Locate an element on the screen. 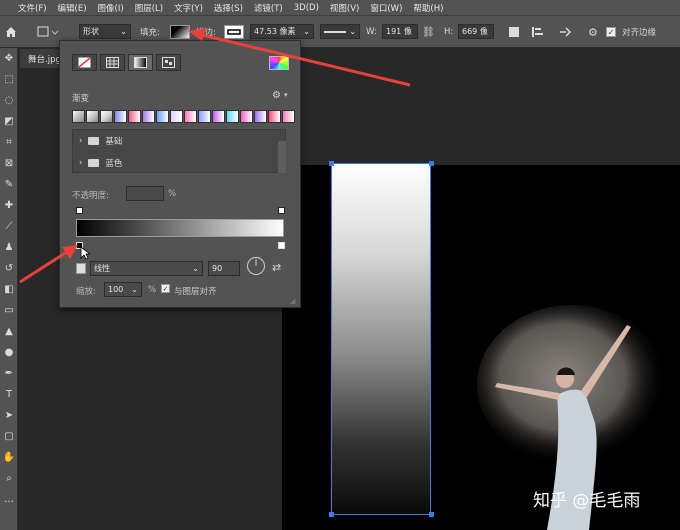  align-layer-checkbox: ✓ is located at coordinates (165, 288).